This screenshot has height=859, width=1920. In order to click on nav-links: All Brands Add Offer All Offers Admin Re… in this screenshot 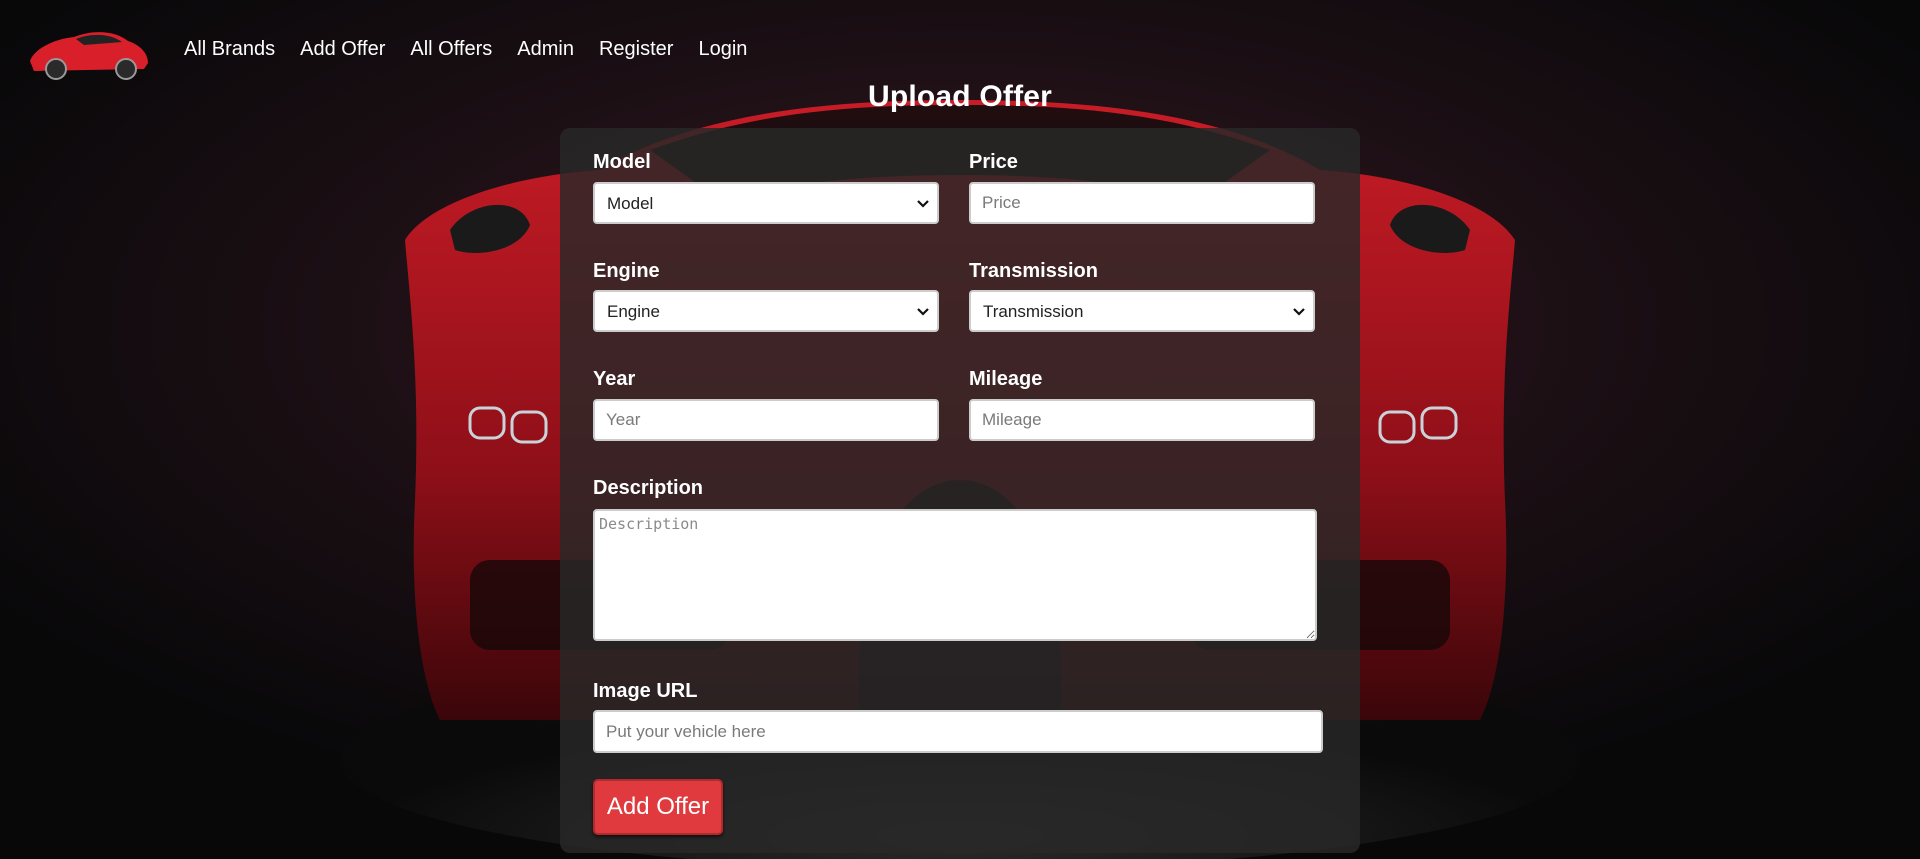, I will do `click(478, 49)`.